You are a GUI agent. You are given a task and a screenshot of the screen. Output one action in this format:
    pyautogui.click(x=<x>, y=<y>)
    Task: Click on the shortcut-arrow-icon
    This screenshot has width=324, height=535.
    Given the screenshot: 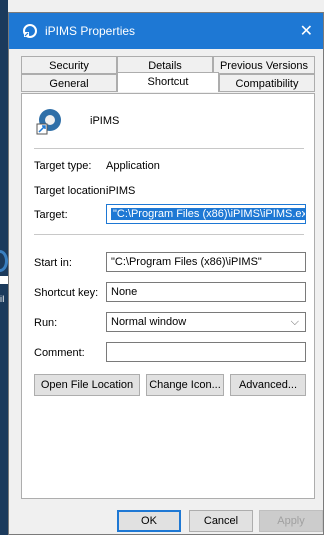 What is the action you would take?
    pyautogui.click(x=4, y=280)
    